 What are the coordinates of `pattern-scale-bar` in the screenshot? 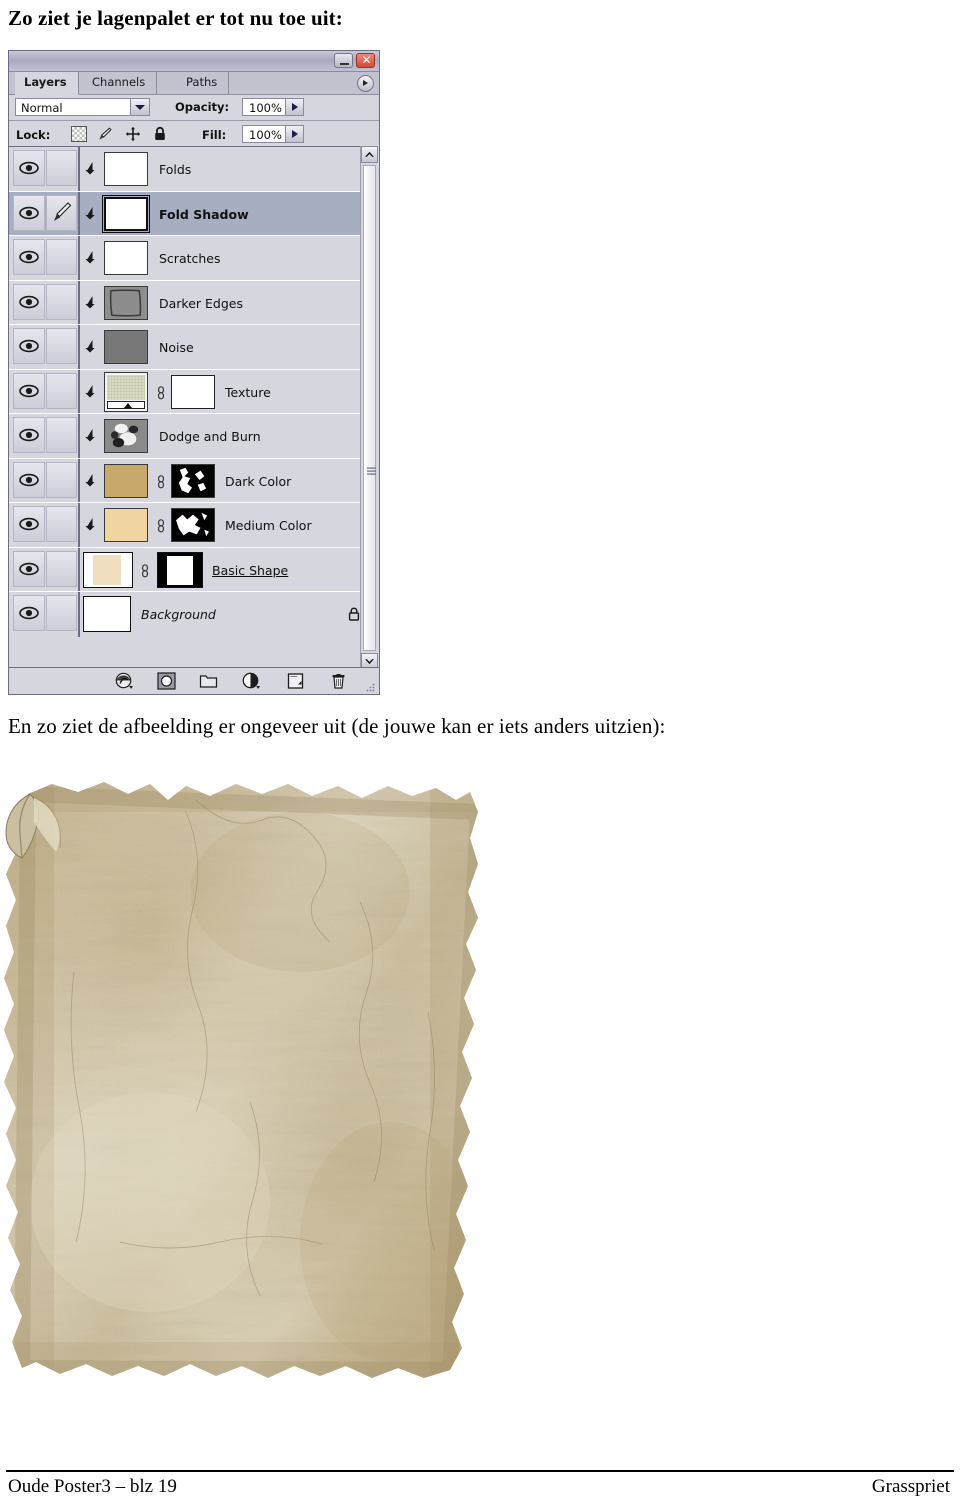 It's located at (126, 404).